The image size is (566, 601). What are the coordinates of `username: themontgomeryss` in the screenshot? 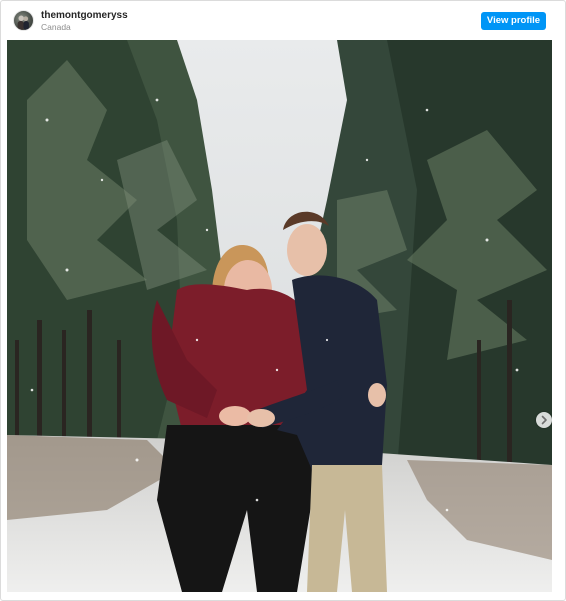 It's located at (84, 16).